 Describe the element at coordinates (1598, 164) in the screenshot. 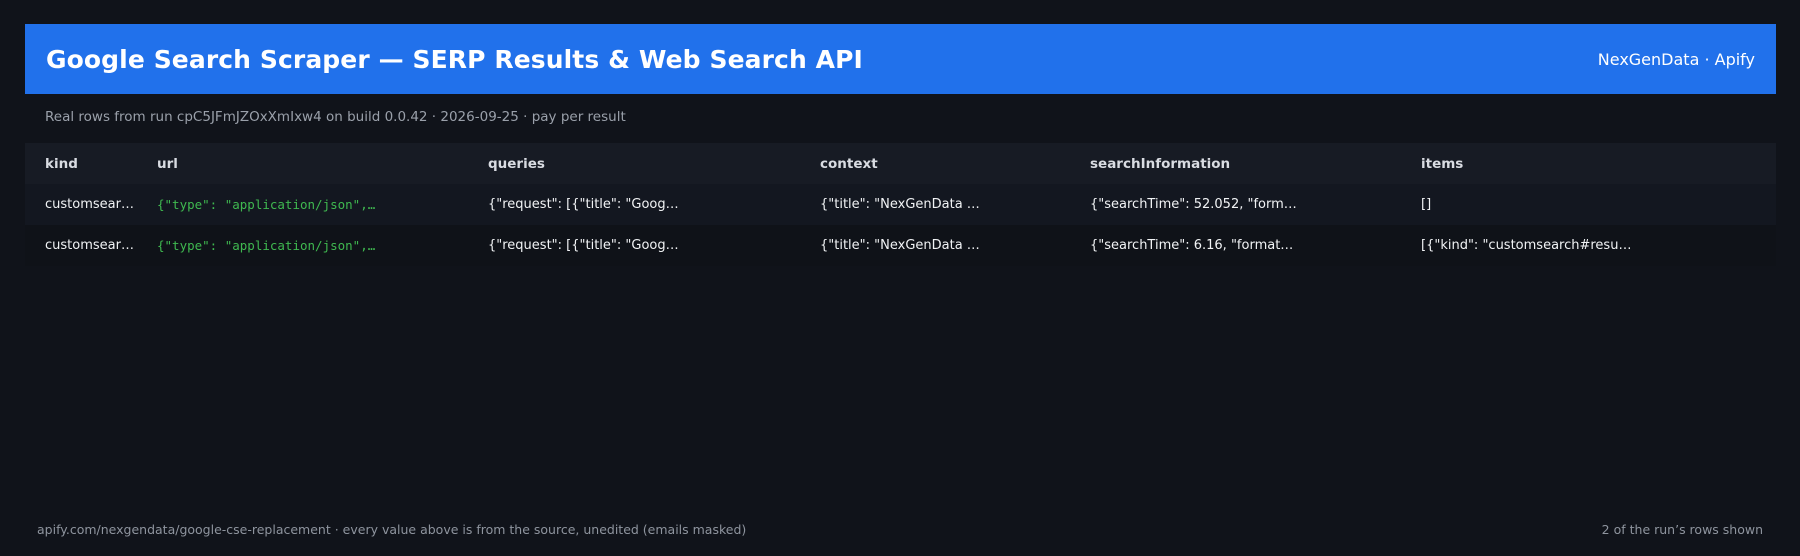

I see `column-header-items: items` at that location.